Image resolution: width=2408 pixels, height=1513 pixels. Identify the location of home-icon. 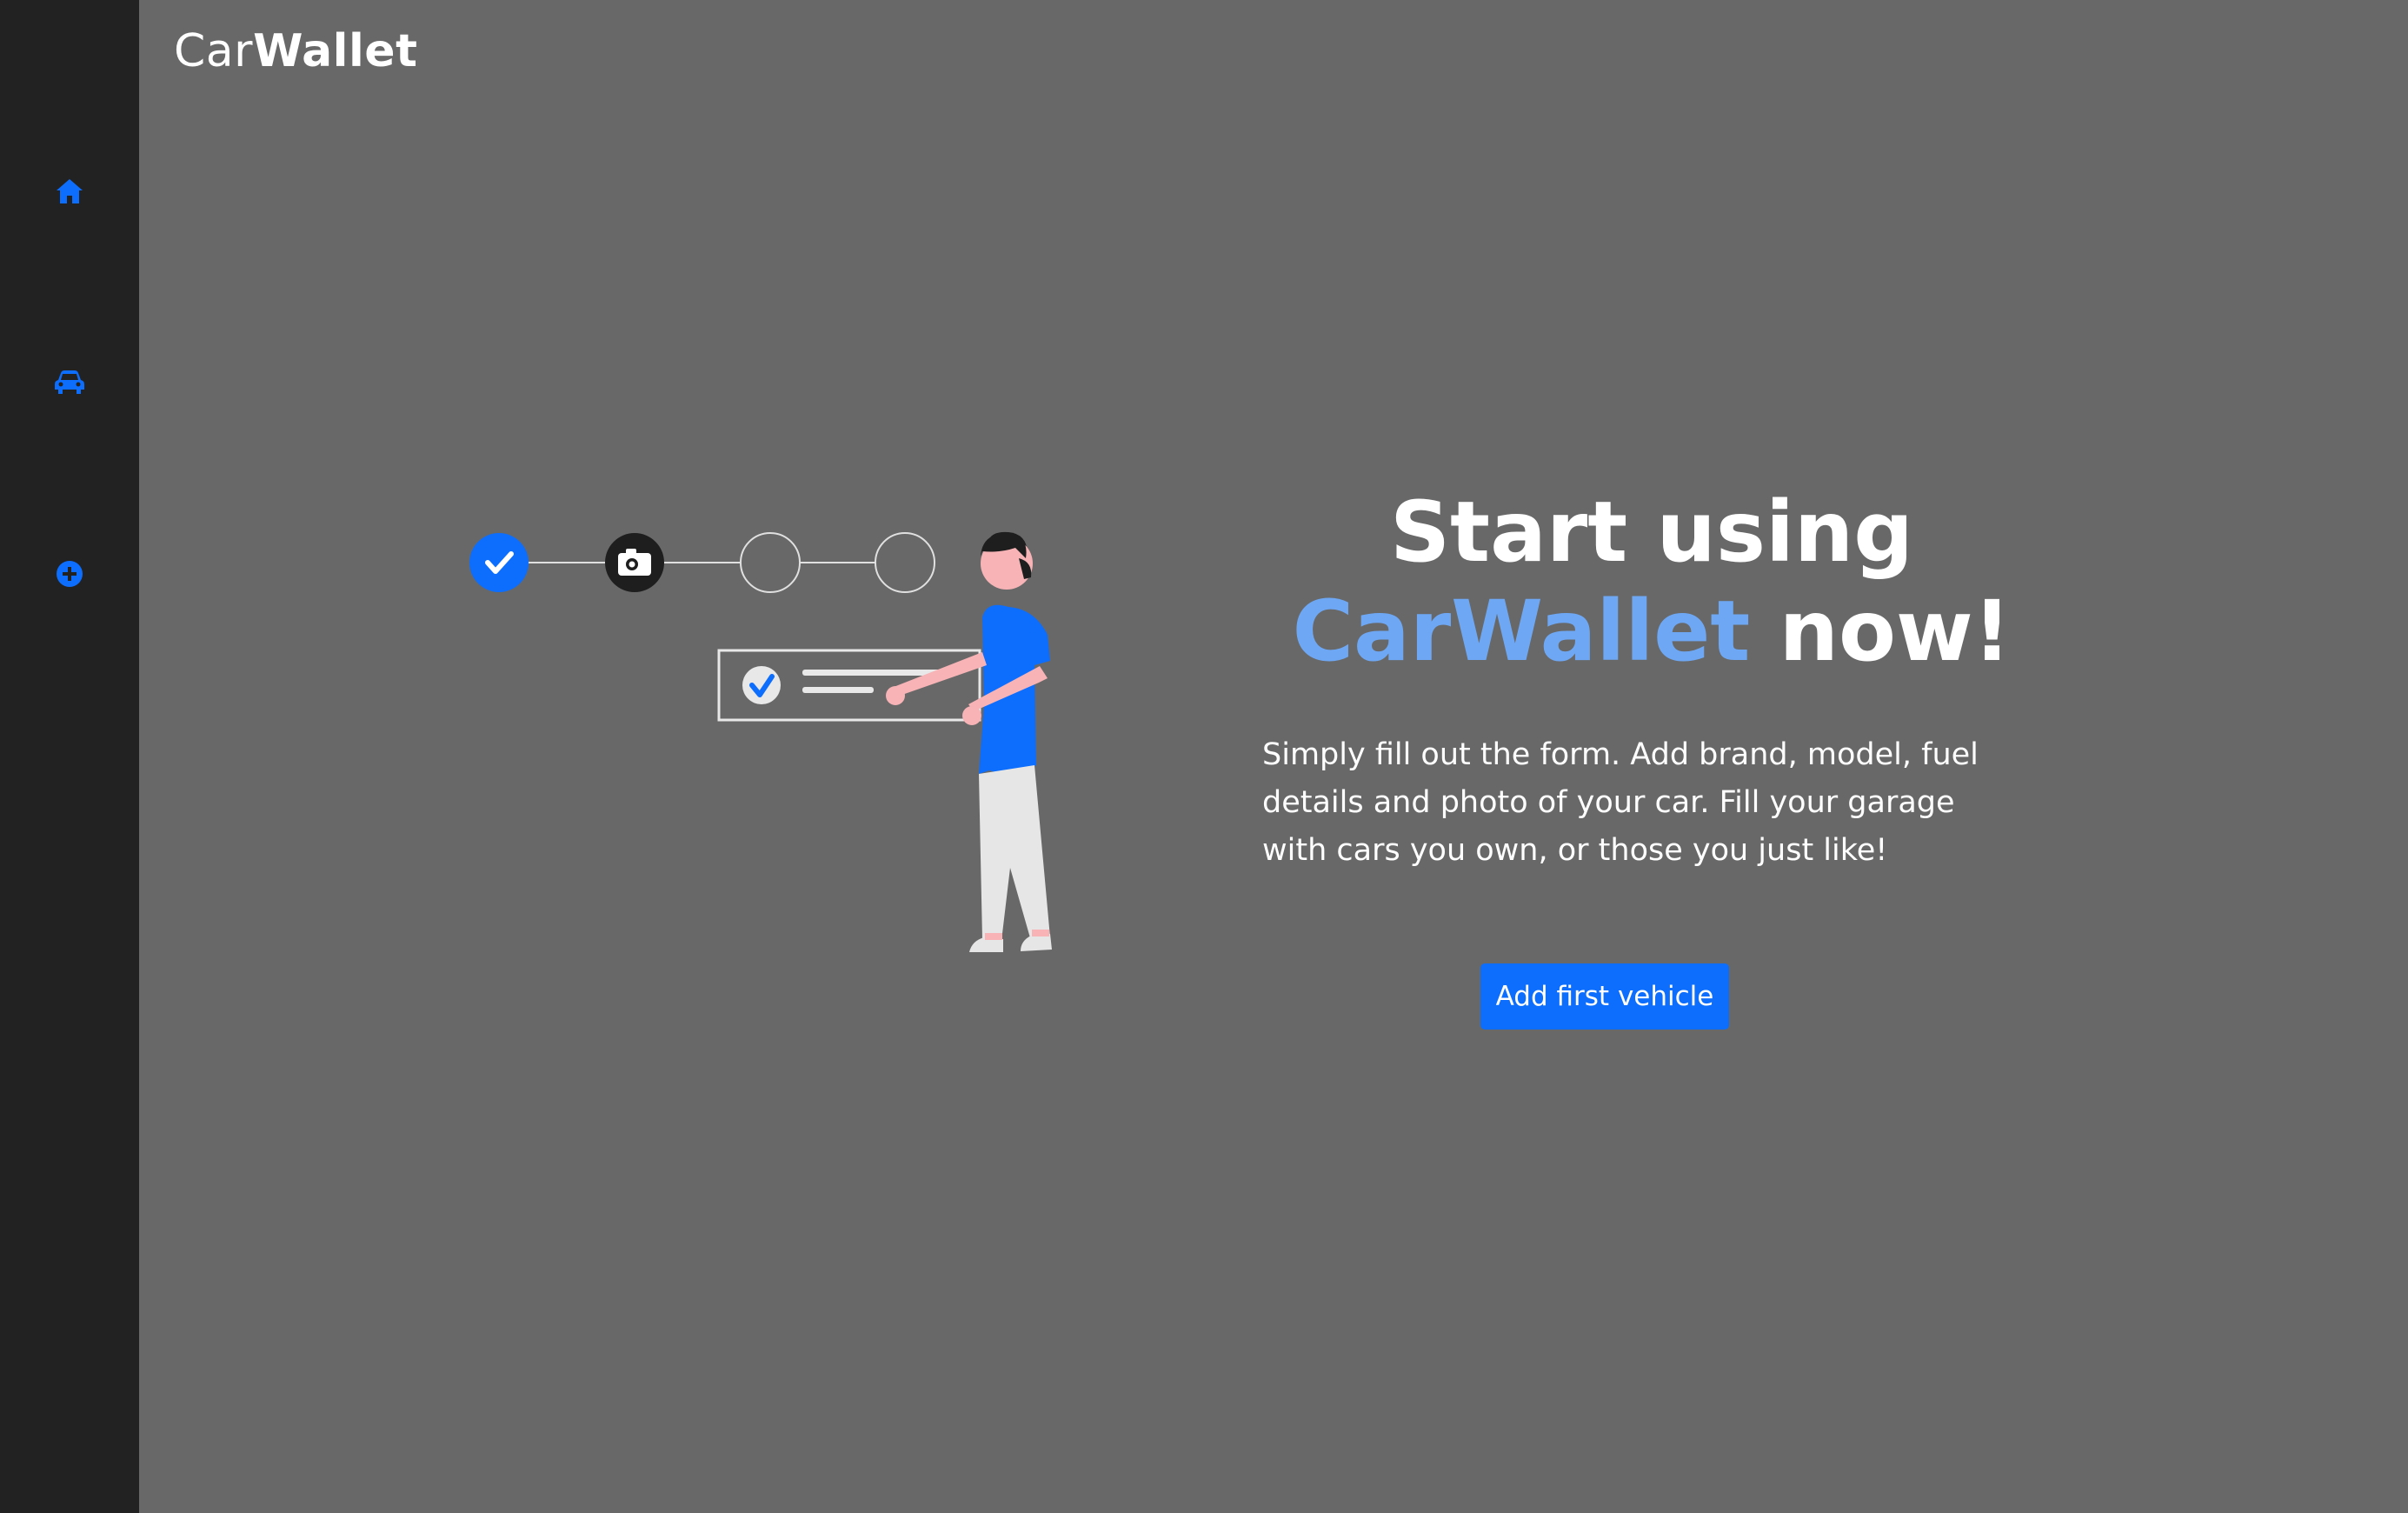
(70, 191).